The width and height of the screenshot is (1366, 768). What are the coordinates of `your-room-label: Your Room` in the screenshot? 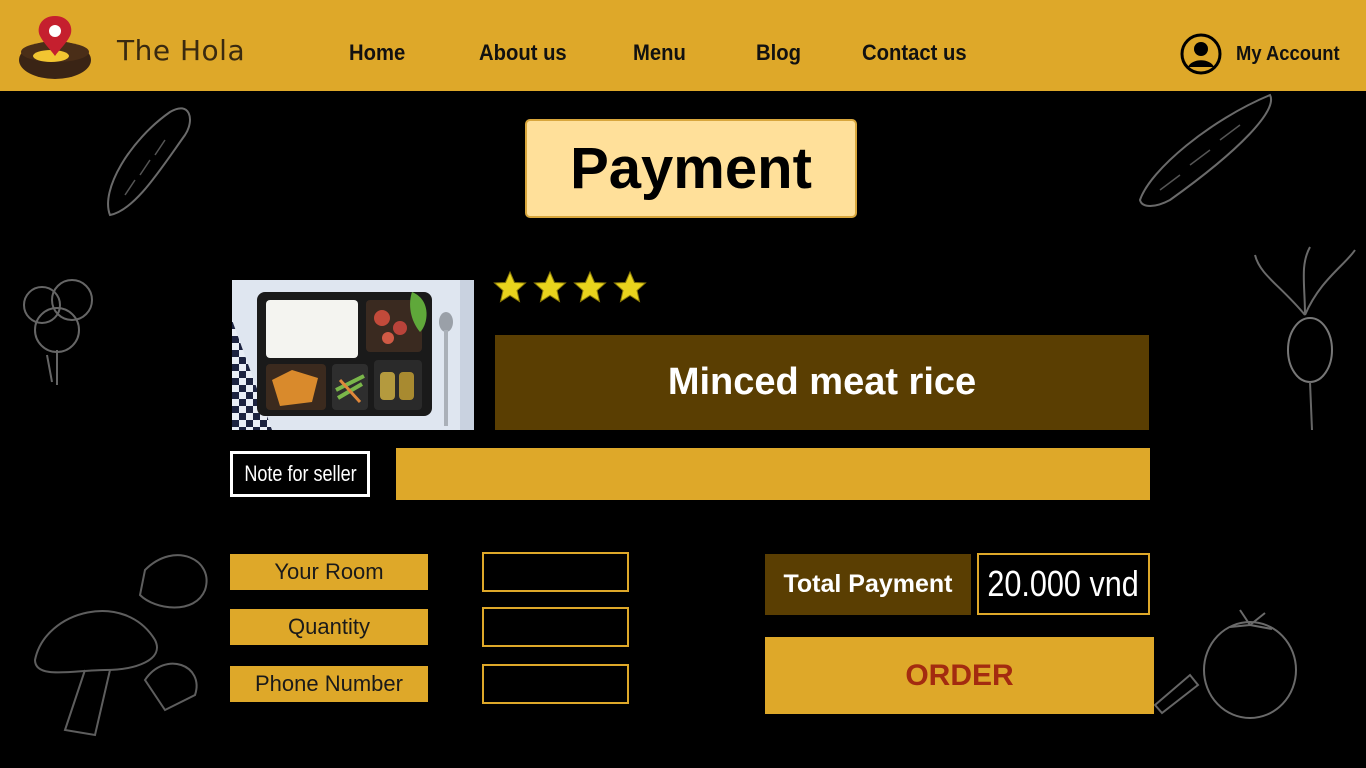 It's located at (329, 572).